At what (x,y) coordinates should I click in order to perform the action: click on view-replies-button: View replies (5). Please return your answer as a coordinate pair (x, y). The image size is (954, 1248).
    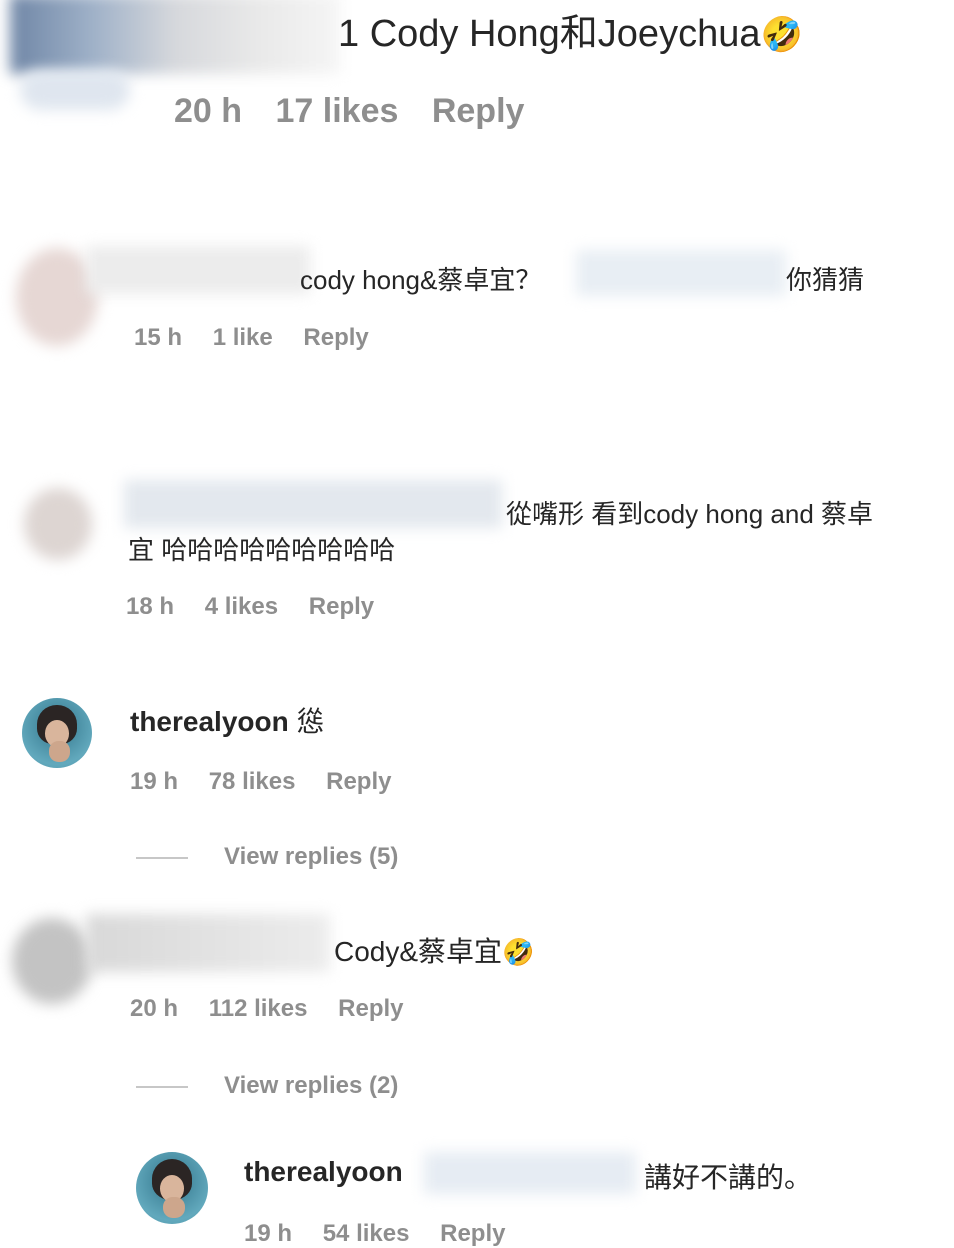
    Looking at the image, I should click on (311, 857).